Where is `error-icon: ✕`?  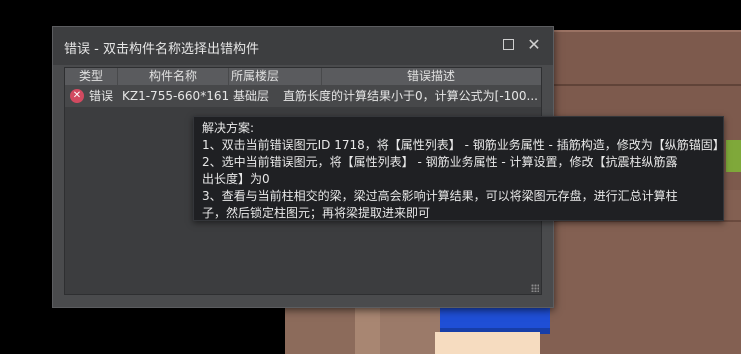
error-icon: ✕ is located at coordinates (77, 96).